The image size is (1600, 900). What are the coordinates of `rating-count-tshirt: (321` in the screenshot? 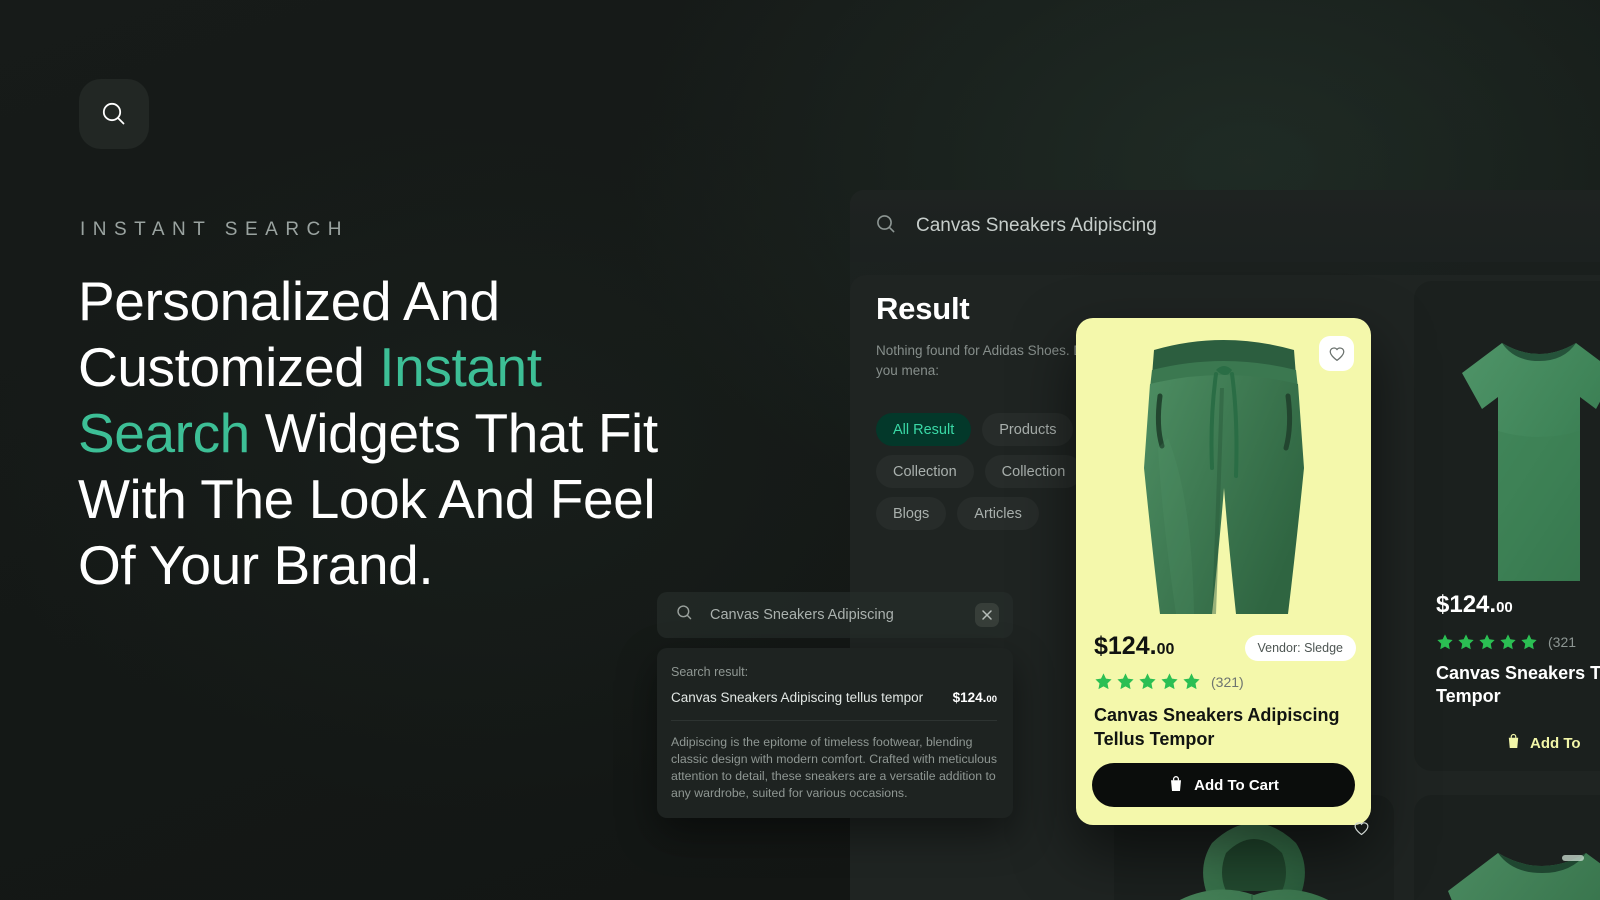 It's located at (1562, 642).